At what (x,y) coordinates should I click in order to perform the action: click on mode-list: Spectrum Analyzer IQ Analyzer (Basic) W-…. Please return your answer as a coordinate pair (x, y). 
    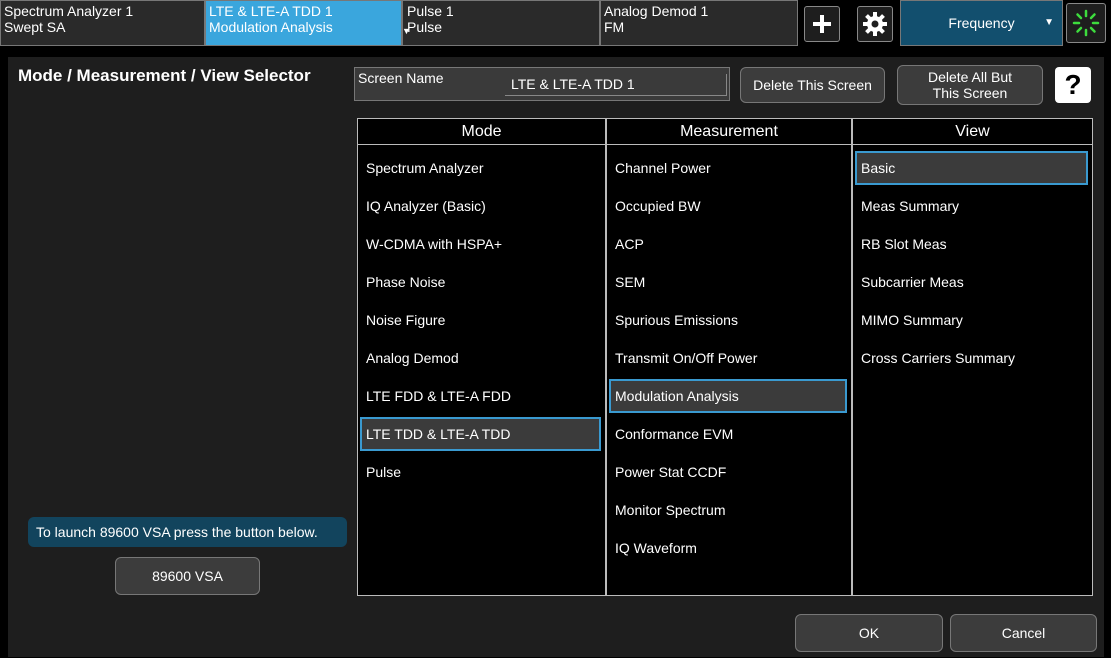
    Looking at the image, I should click on (481, 318).